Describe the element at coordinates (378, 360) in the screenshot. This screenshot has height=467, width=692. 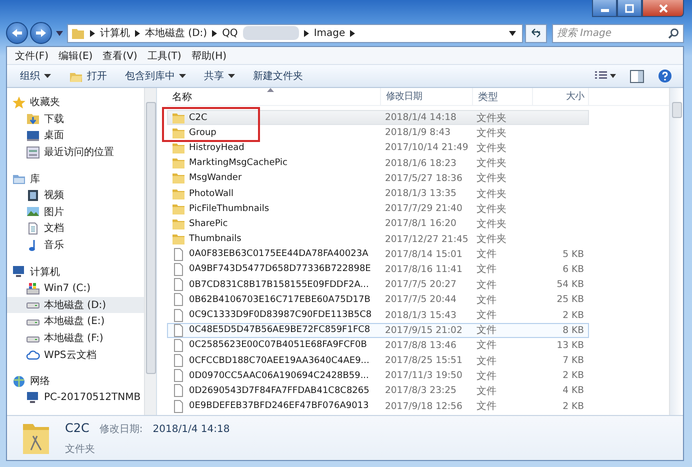
I see `file-row: 0CFCCBD188C70AEE19AA3640C4AE9... 2017/8/25 15:51 文件 7 KB` at that location.